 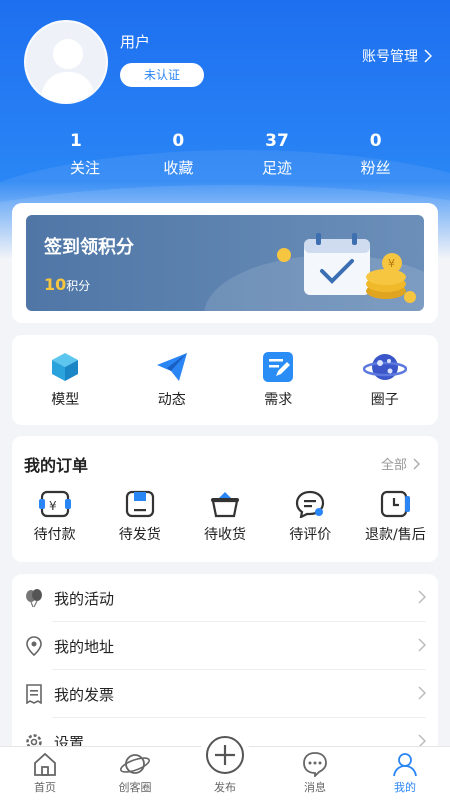 I want to click on signin-title: 签到领积分, so click(x=89, y=247).